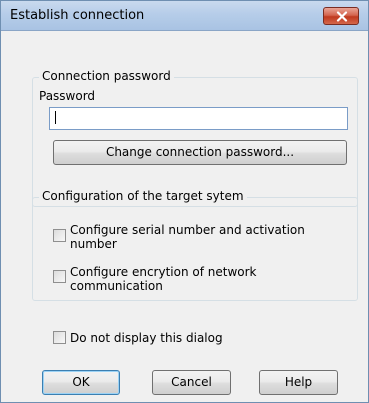 Image resolution: width=369 pixels, height=403 pixels. Describe the element at coordinates (59, 276) in the screenshot. I see `network-encryption-checkbox` at that location.